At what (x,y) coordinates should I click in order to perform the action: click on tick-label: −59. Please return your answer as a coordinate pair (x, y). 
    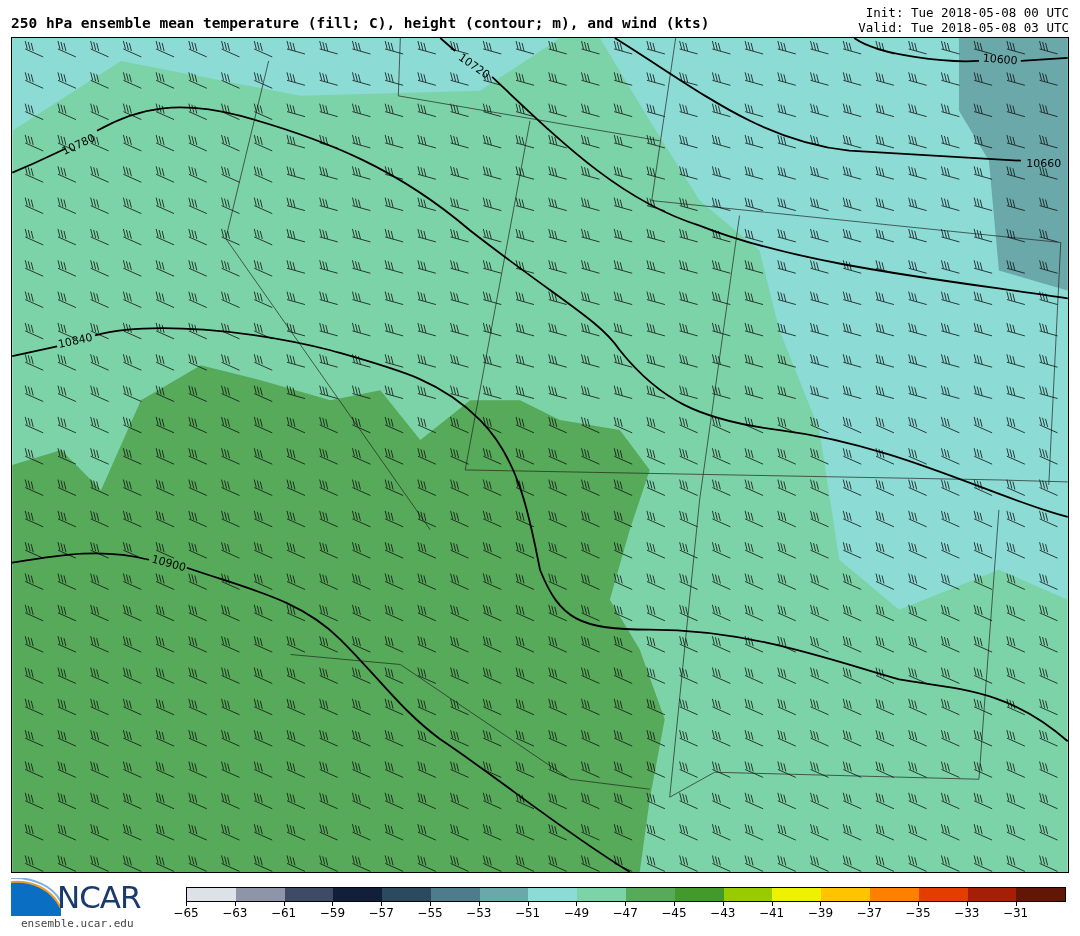
    Looking at the image, I should click on (332, 913).